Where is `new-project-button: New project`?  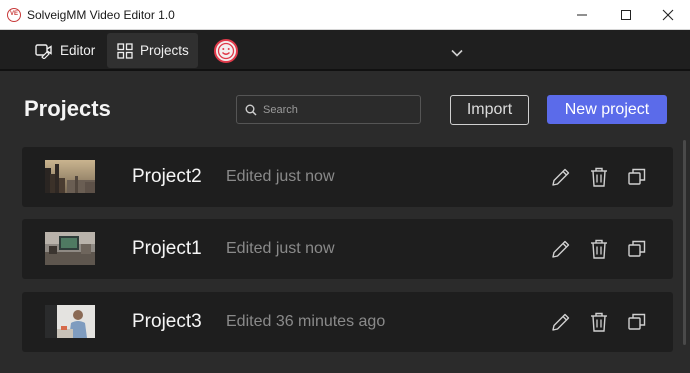 new-project-button: New project is located at coordinates (607, 109).